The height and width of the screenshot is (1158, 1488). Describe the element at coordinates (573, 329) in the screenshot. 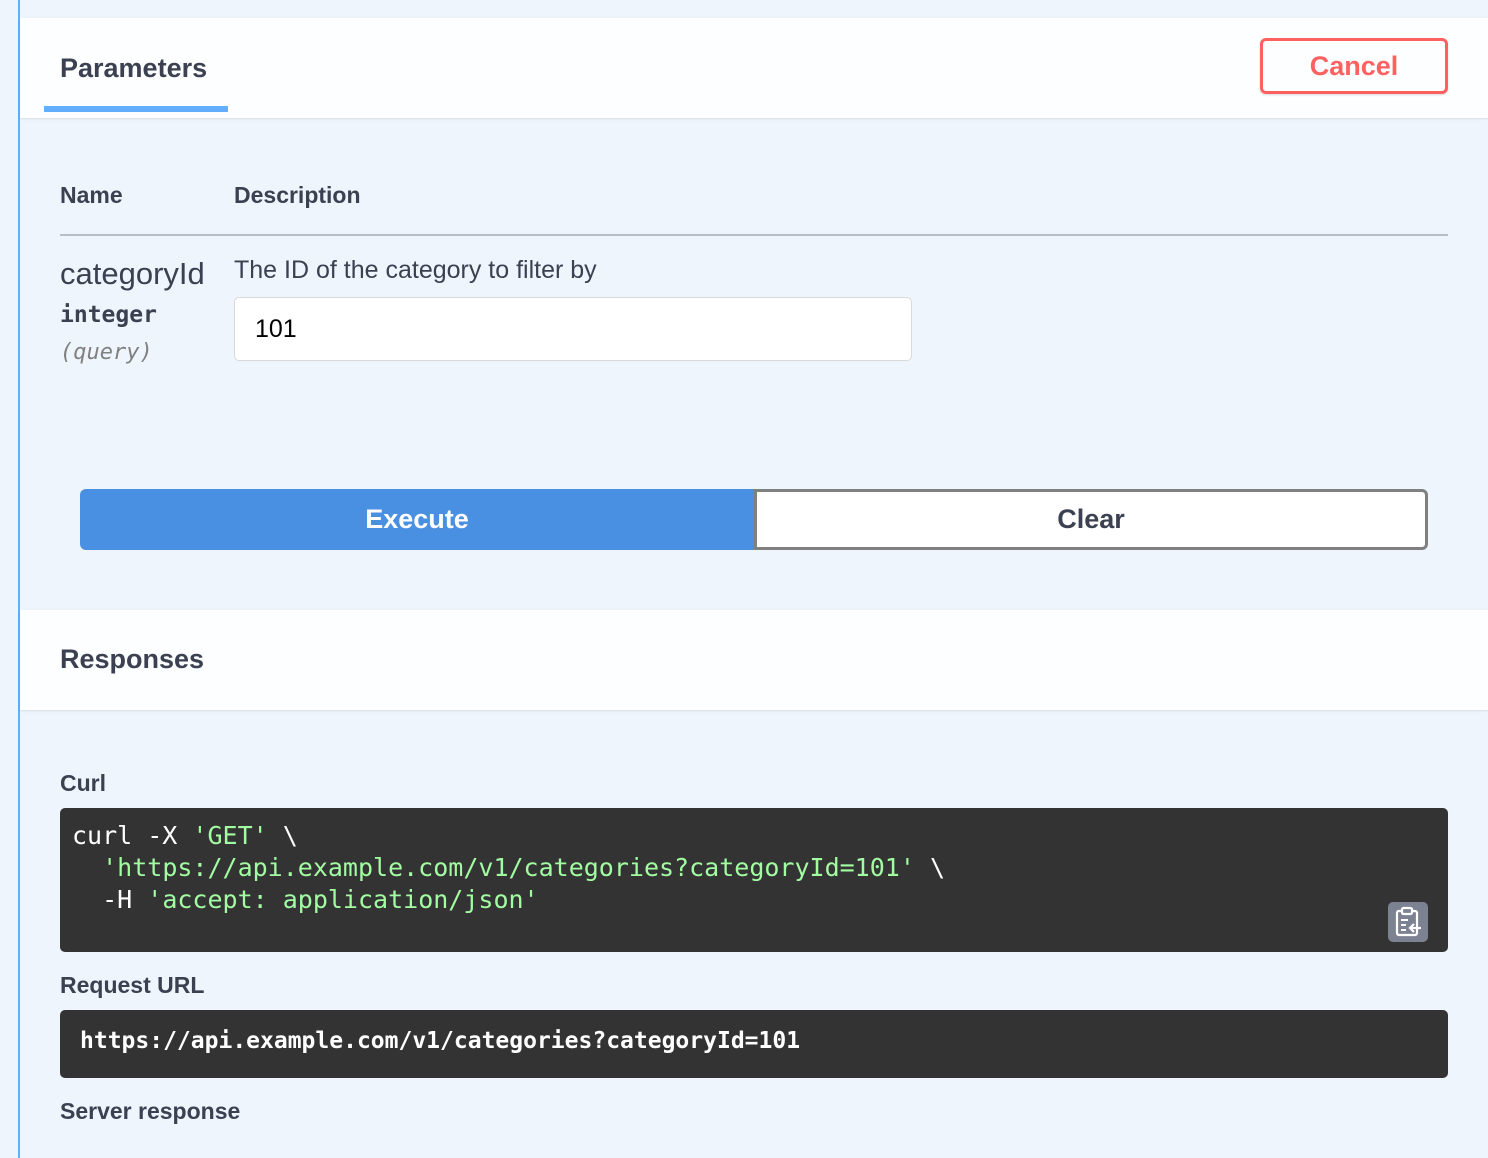

I see `category-id-input` at that location.